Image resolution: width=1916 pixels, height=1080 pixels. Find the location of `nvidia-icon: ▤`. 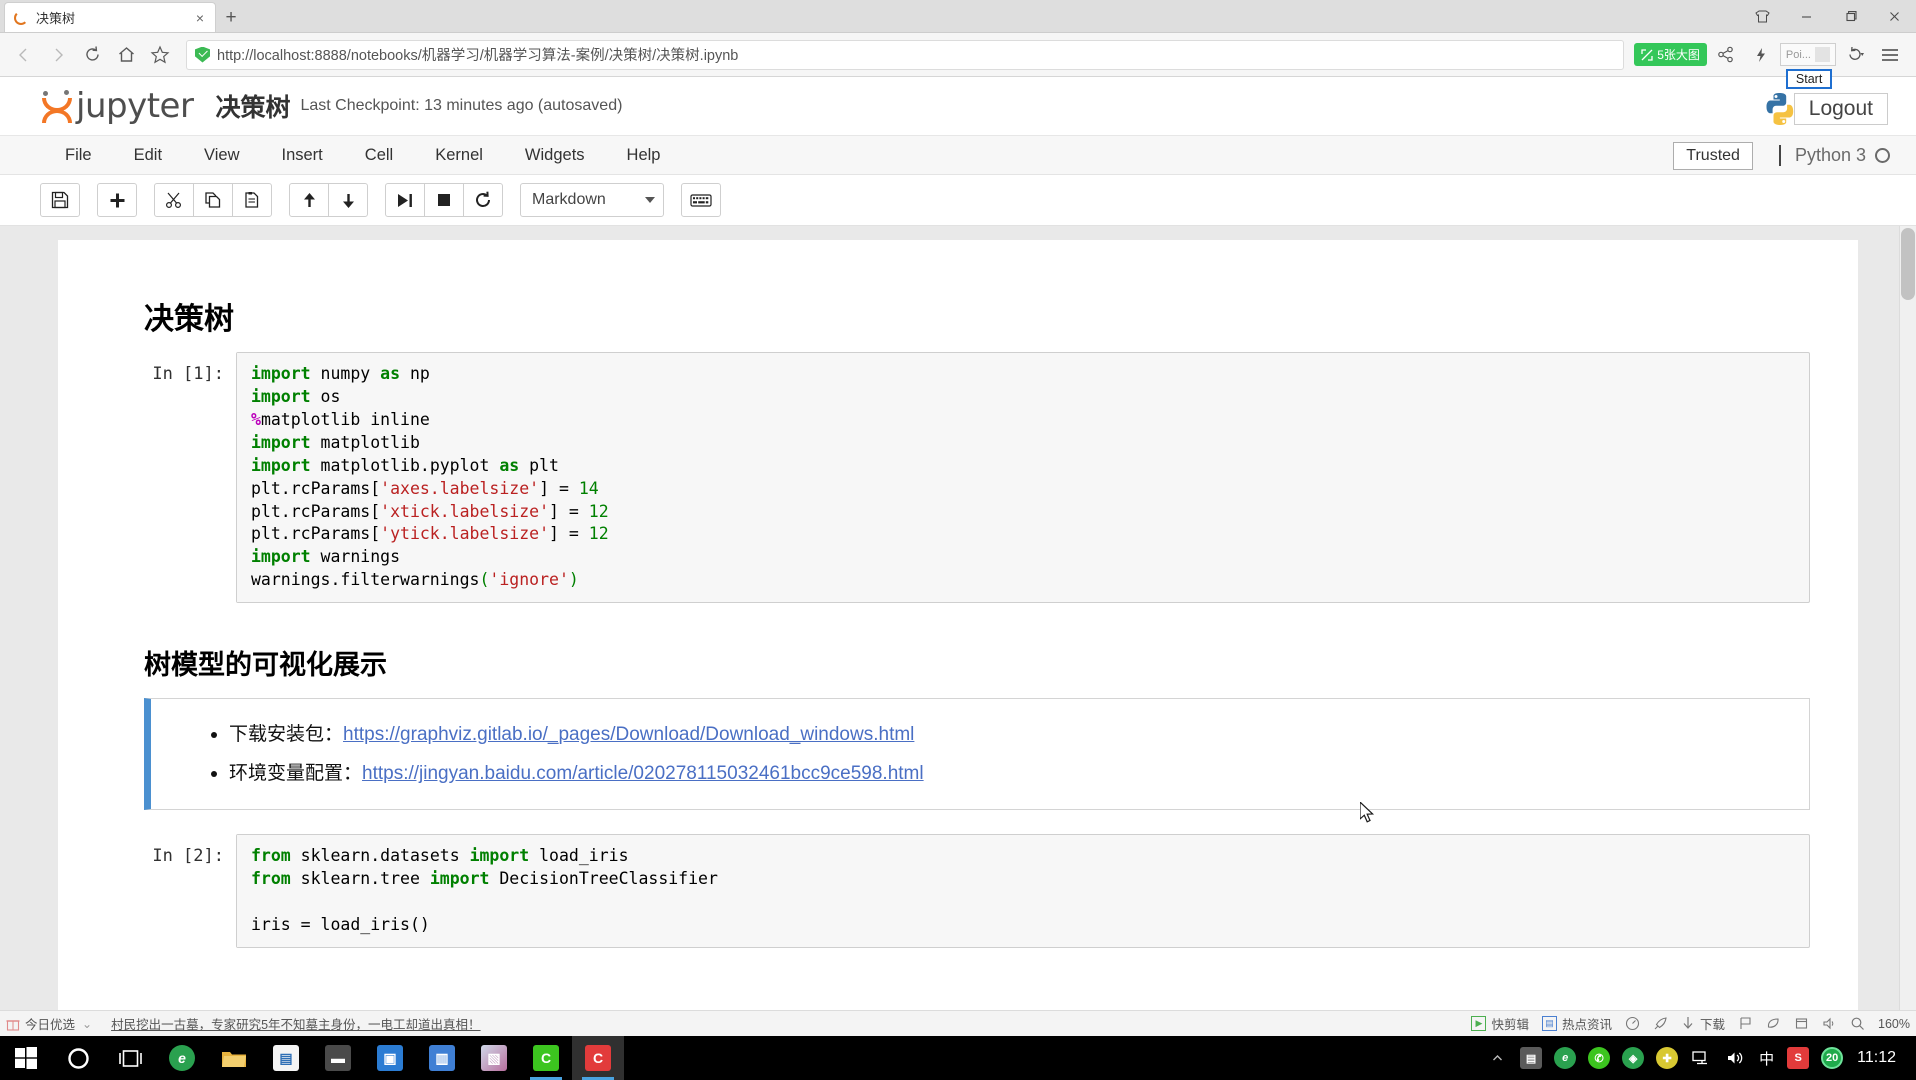

nvidia-icon: ▤ is located at coordinates (1531, 1058).